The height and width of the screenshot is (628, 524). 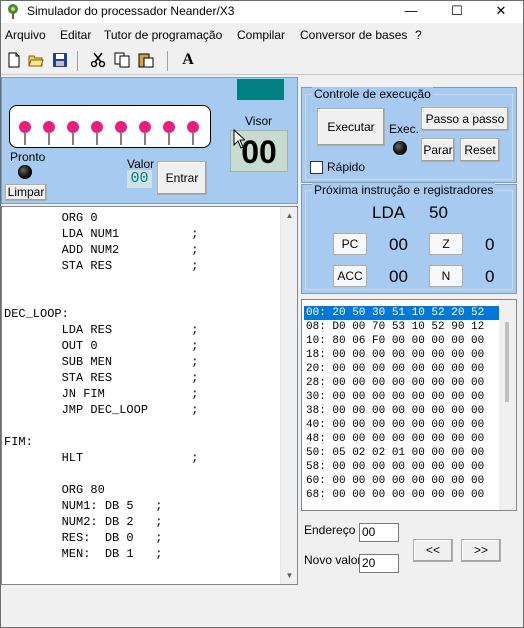 I want to click on next-instruction: LDA, so click(x=389, y=212).